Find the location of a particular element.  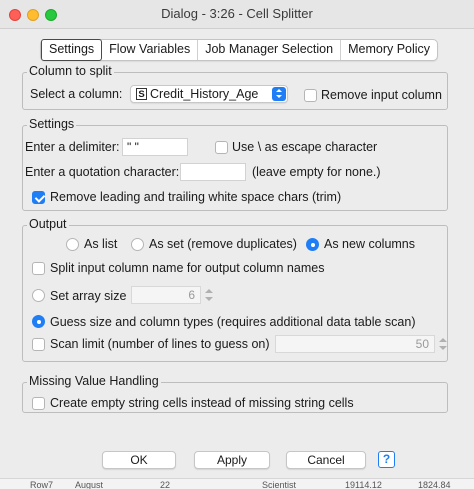

tab-flow-variables: Flow Variables is located at coordinates (150, 50).